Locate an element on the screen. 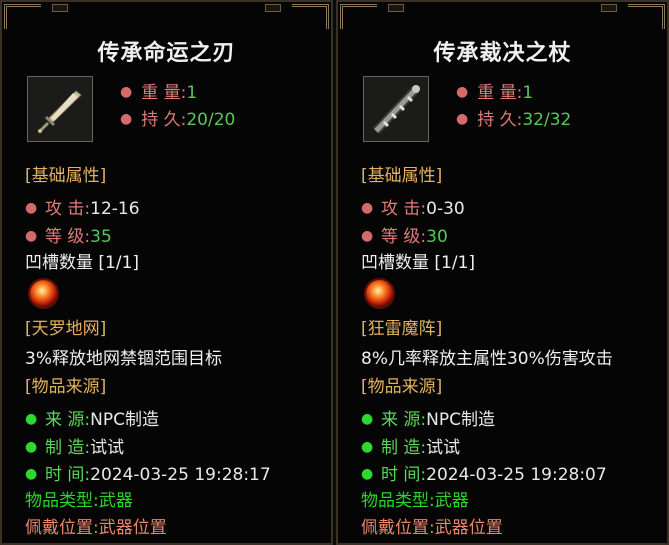 This screenshot has height=545, width=669. level-row: ● 等 级:30 is located at coordinates (404, 237).